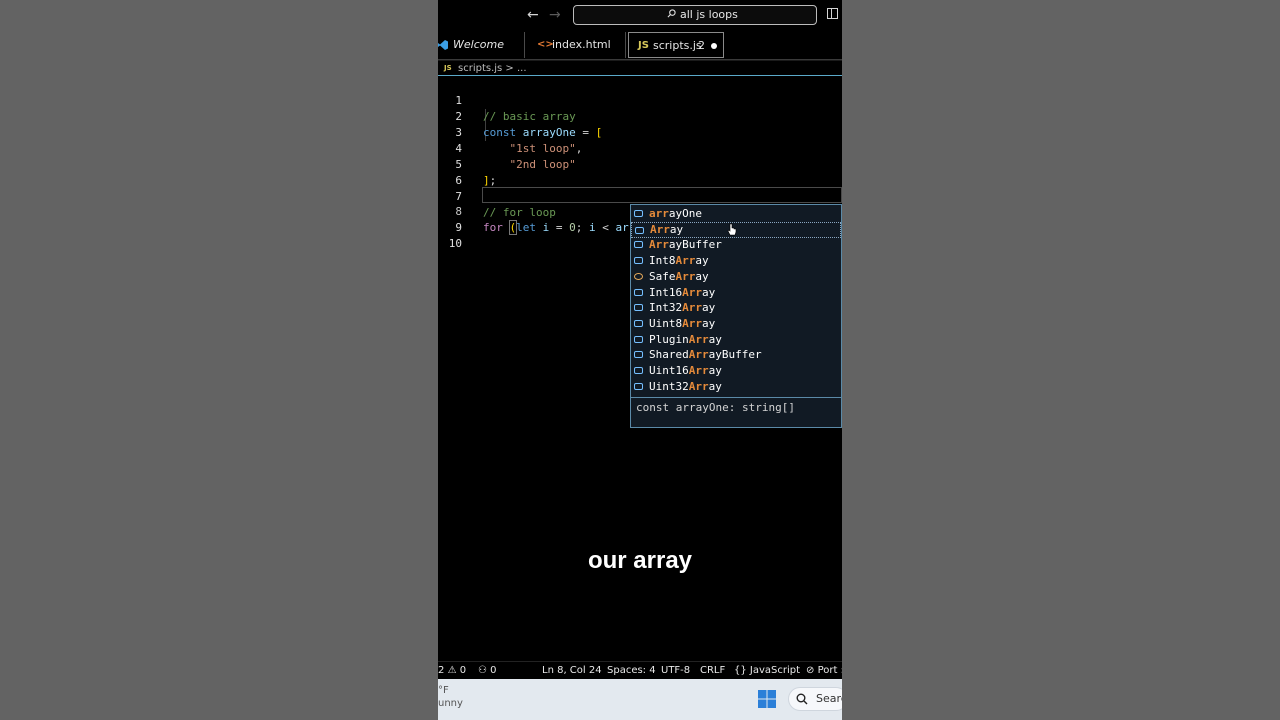 The image size is (1280, 720). I want to click on toggle-sidebar-icon, so click(832, 13).